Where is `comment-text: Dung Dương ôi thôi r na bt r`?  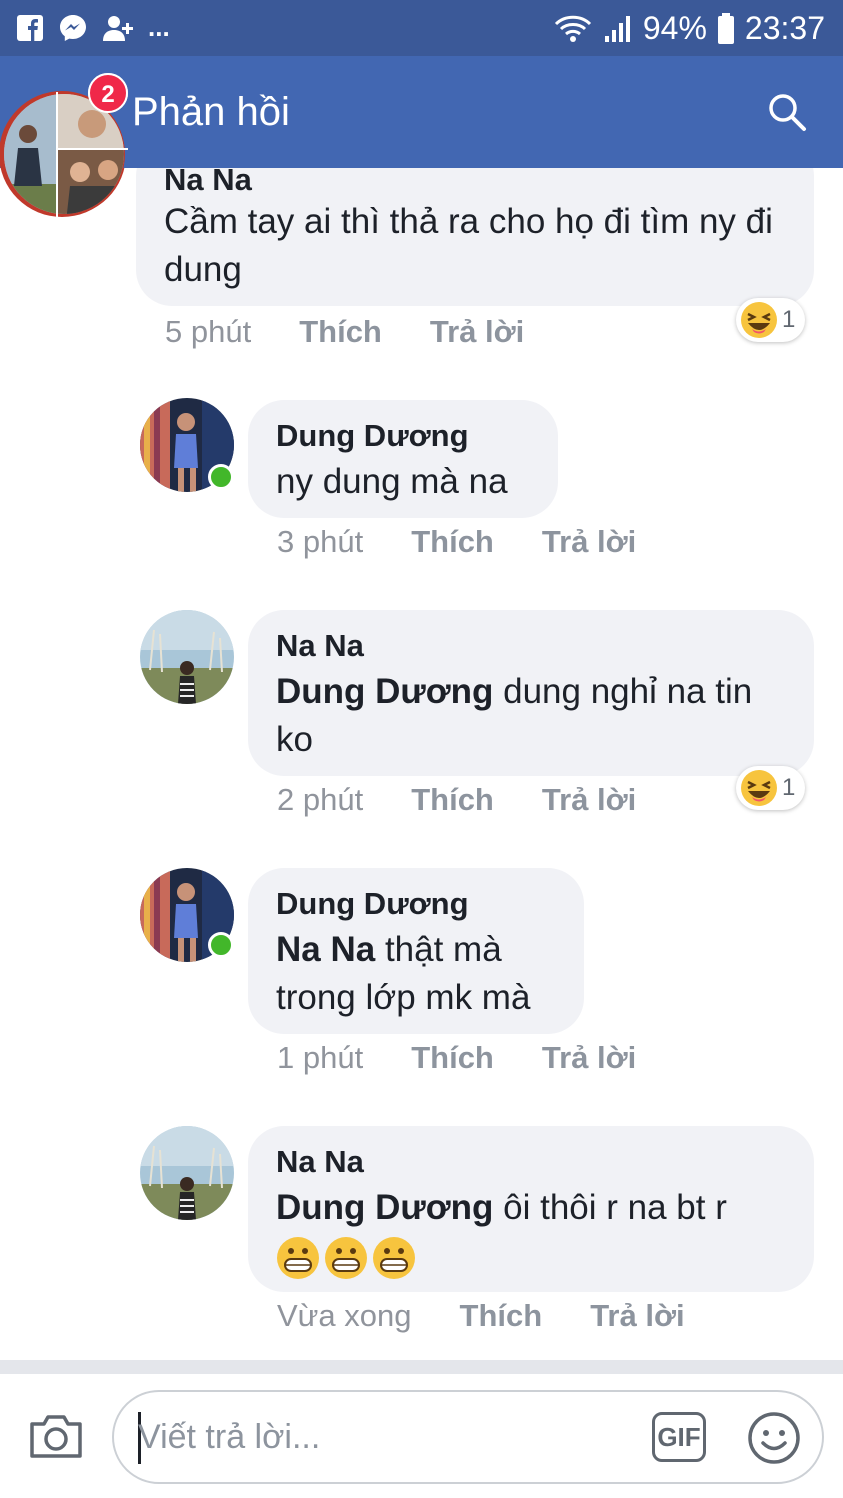 comment-text: Dung Dương ôi thôi r na bt r is located at coordinates (536, 1208).